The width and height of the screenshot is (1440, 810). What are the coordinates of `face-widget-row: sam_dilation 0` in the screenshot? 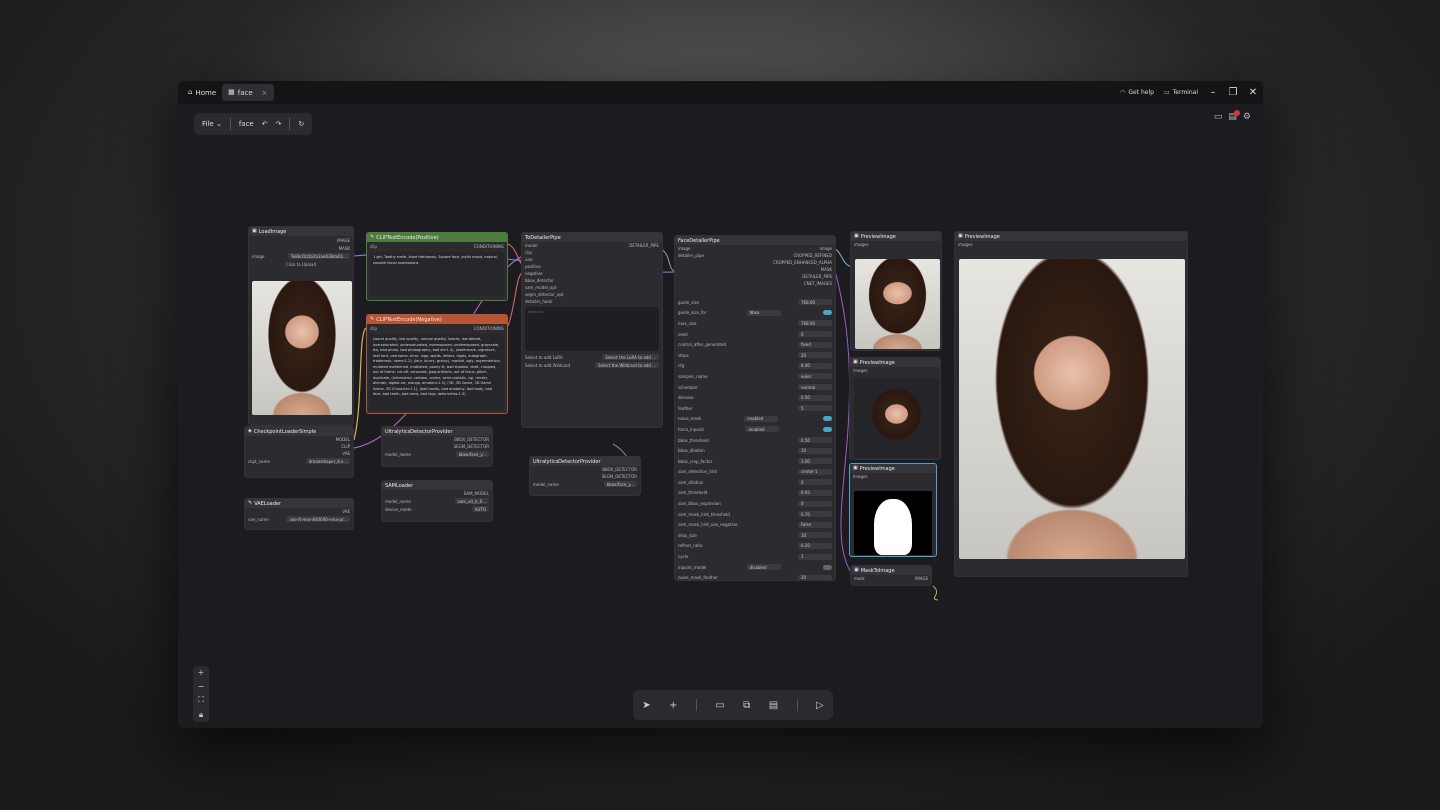 It's located at (755, 482).